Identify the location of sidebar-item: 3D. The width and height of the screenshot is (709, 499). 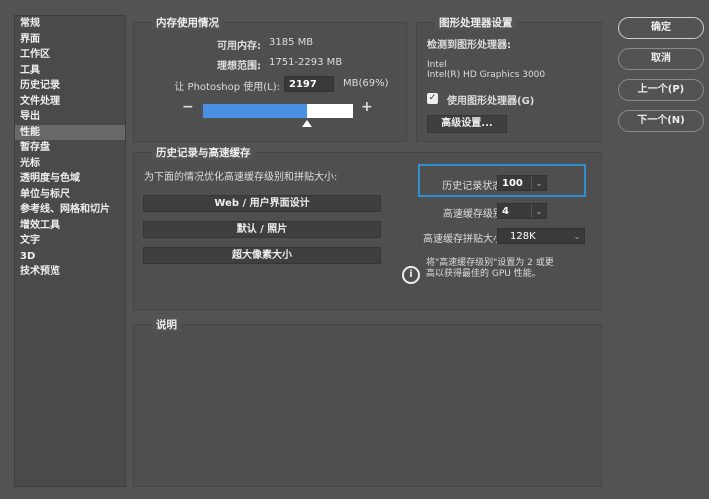
(70, 257).